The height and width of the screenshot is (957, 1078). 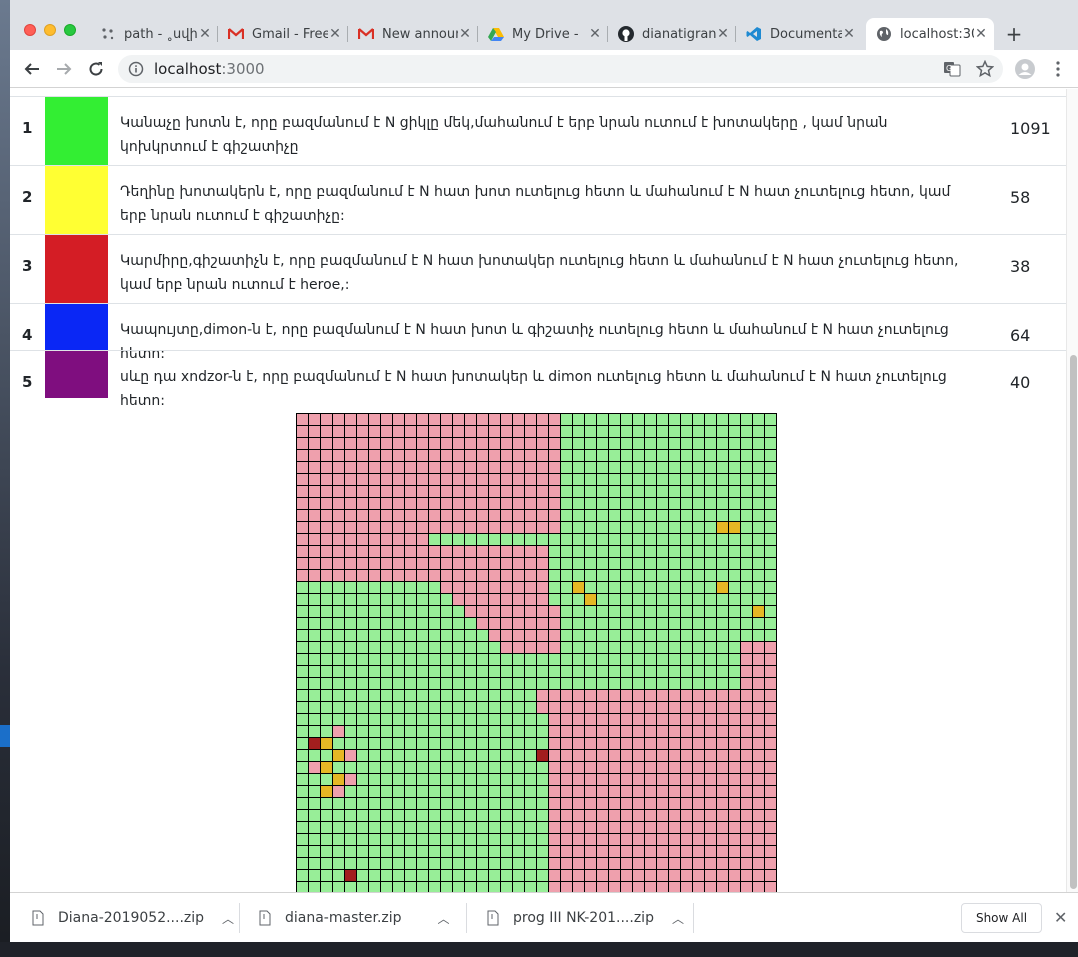 I want to click on translate-icon: G, so click(x=952, y=69).